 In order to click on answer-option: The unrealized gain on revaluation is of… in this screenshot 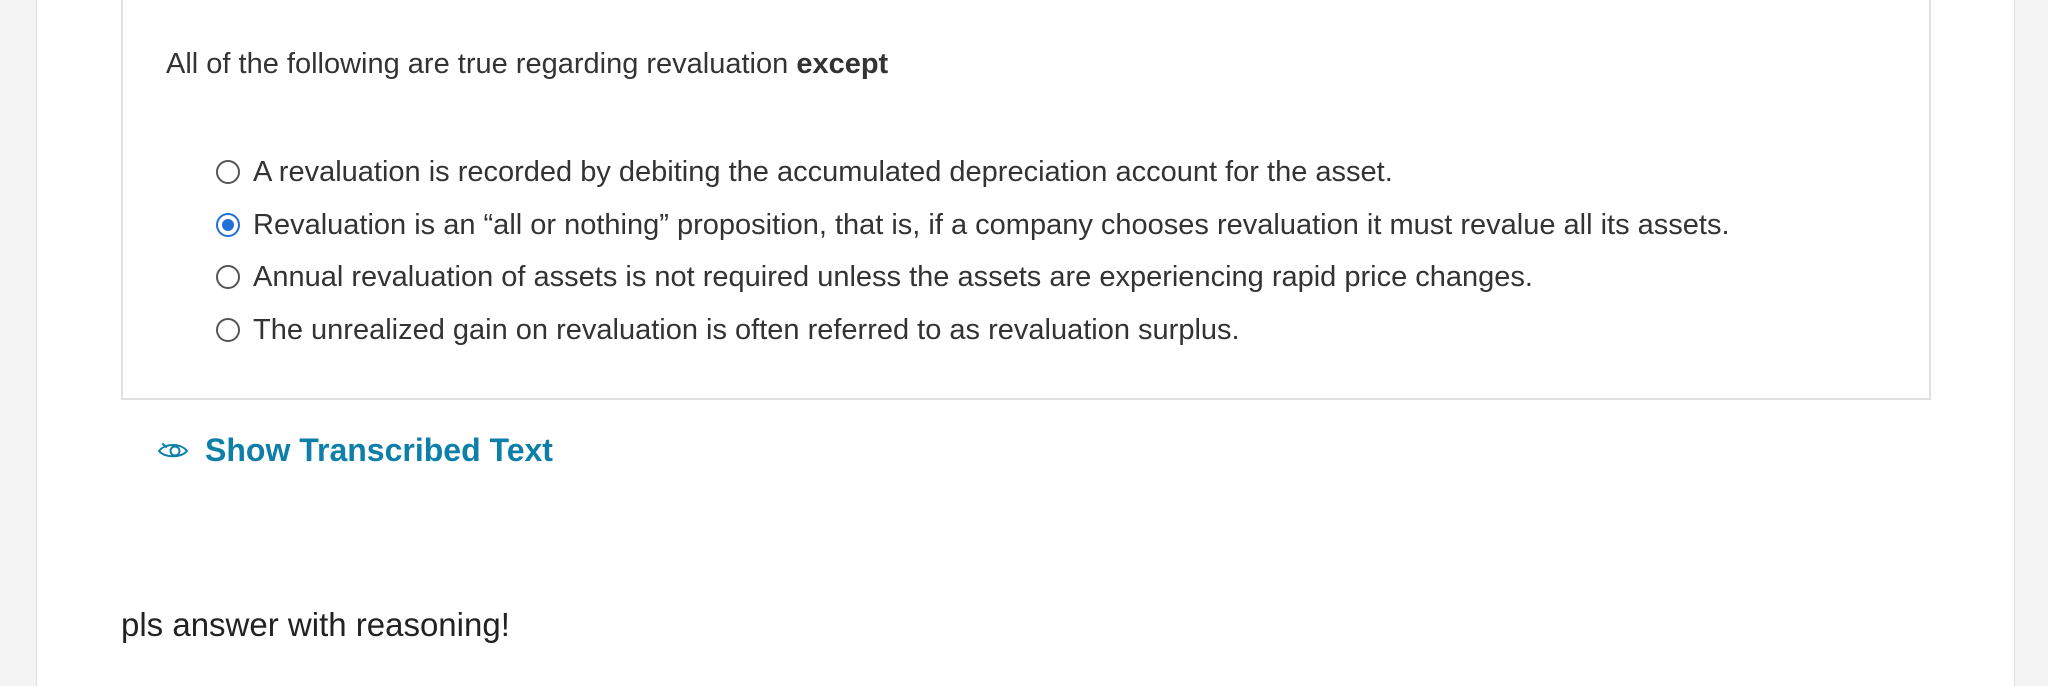, I will do `click(973, 330)`.